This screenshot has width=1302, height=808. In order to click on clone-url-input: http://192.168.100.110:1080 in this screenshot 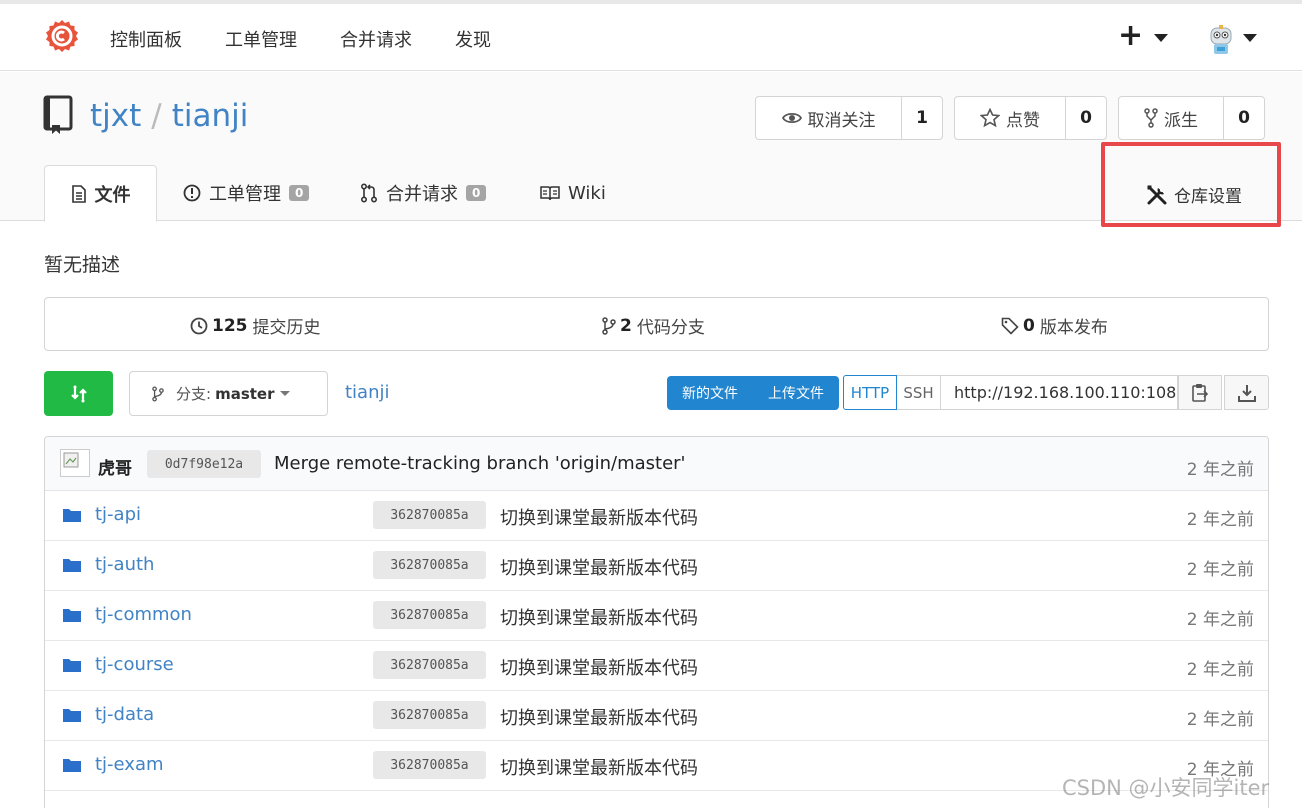, I will do `click(1059, 392)`.